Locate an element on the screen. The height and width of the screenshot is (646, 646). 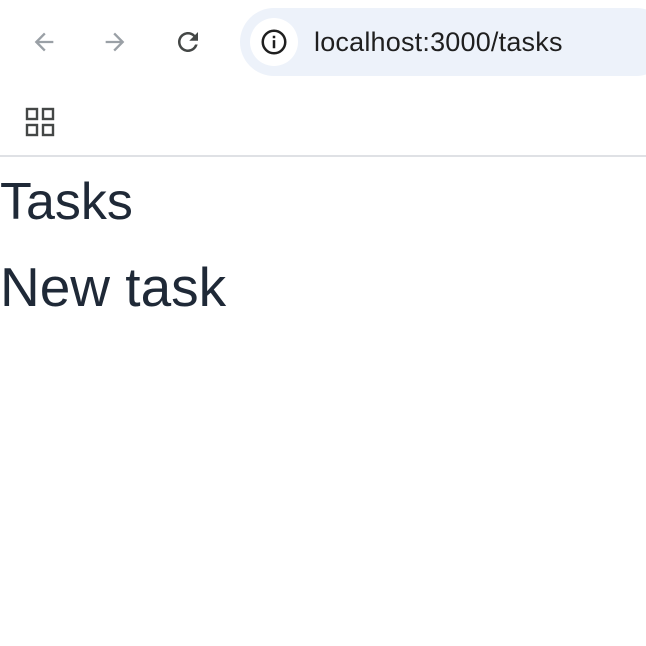
apps-button is located at coordinates (40, 122).